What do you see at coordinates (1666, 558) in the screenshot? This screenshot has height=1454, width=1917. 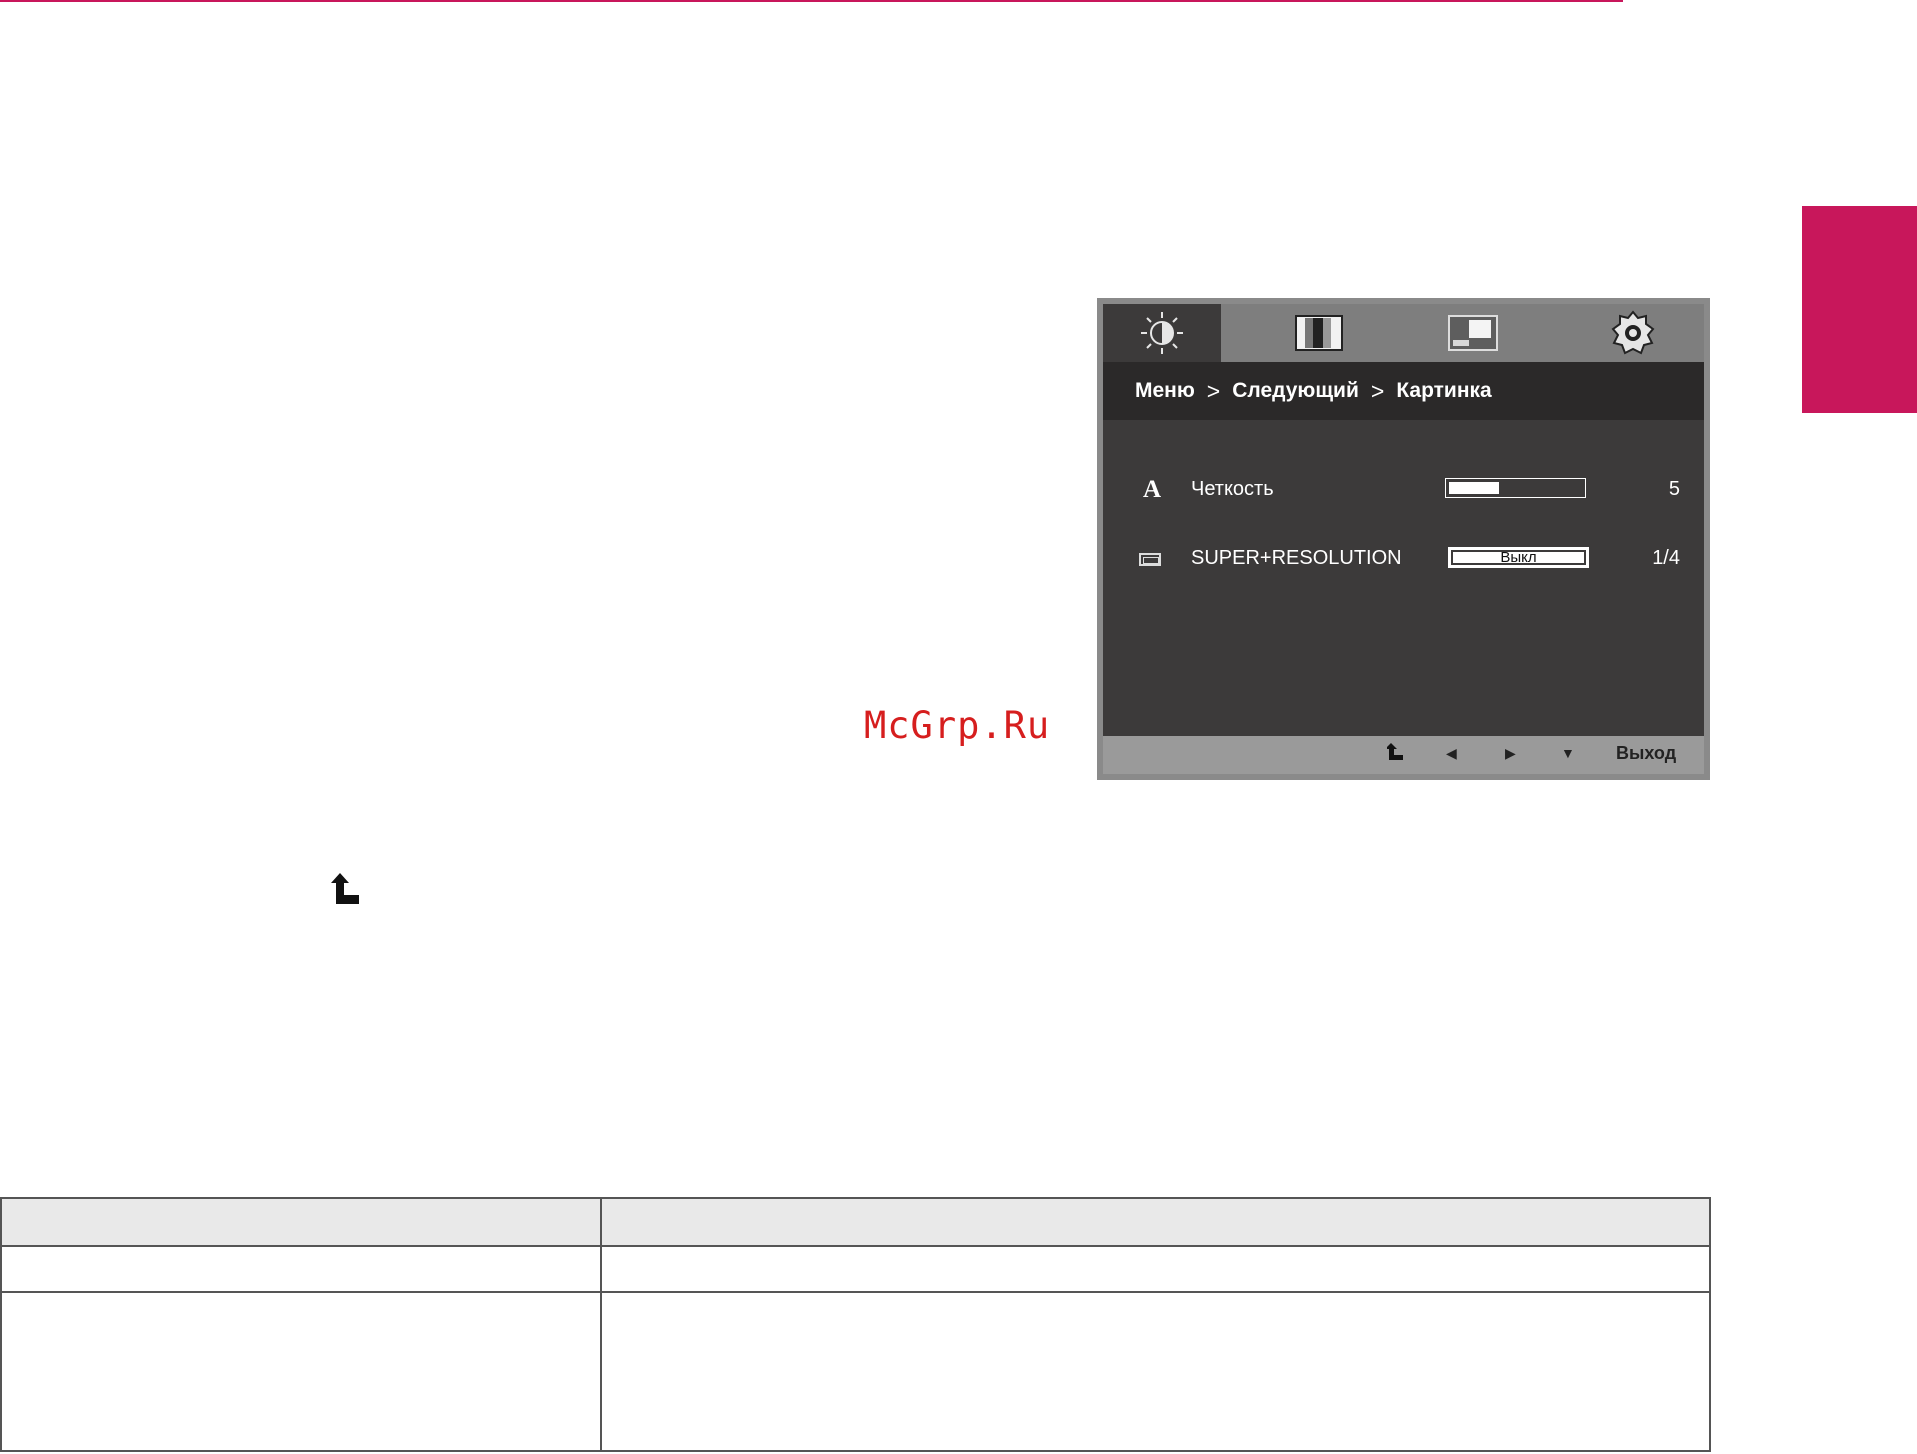 I see `super-resolution-page: 1/4` at bounding box center [1666, 558].